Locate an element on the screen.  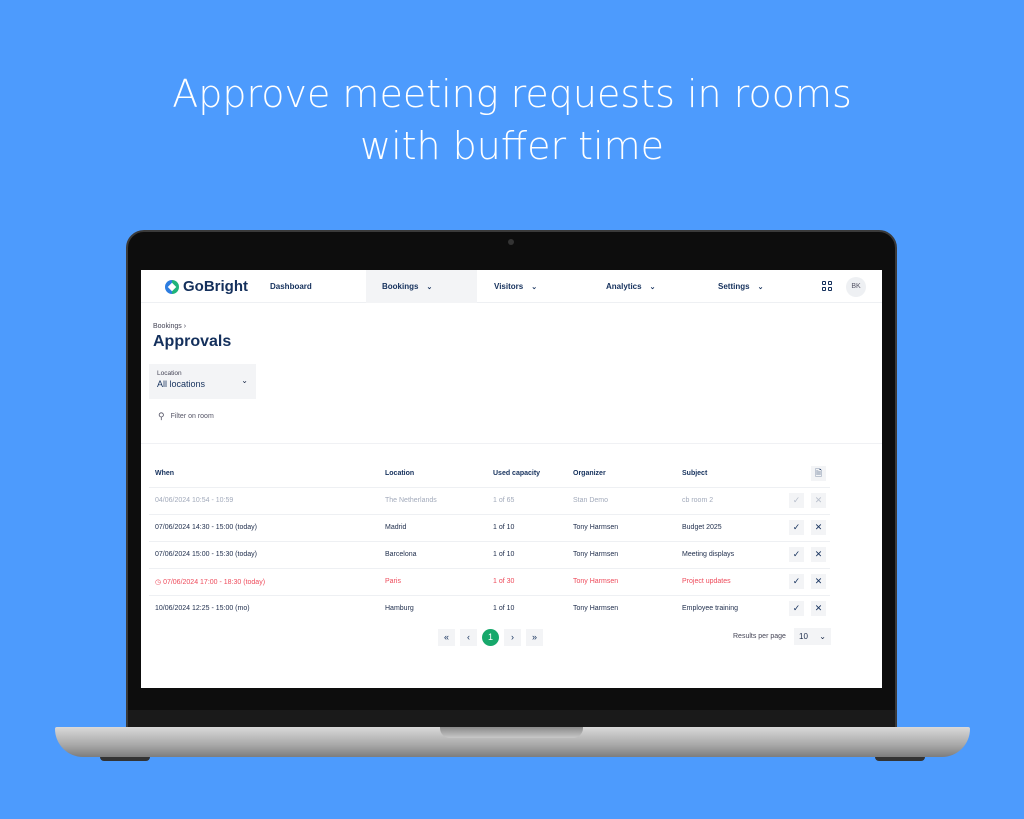
table-cell: 07/06/2024 14:30 - 15:00 (today) is located at coordinates (206, 527).